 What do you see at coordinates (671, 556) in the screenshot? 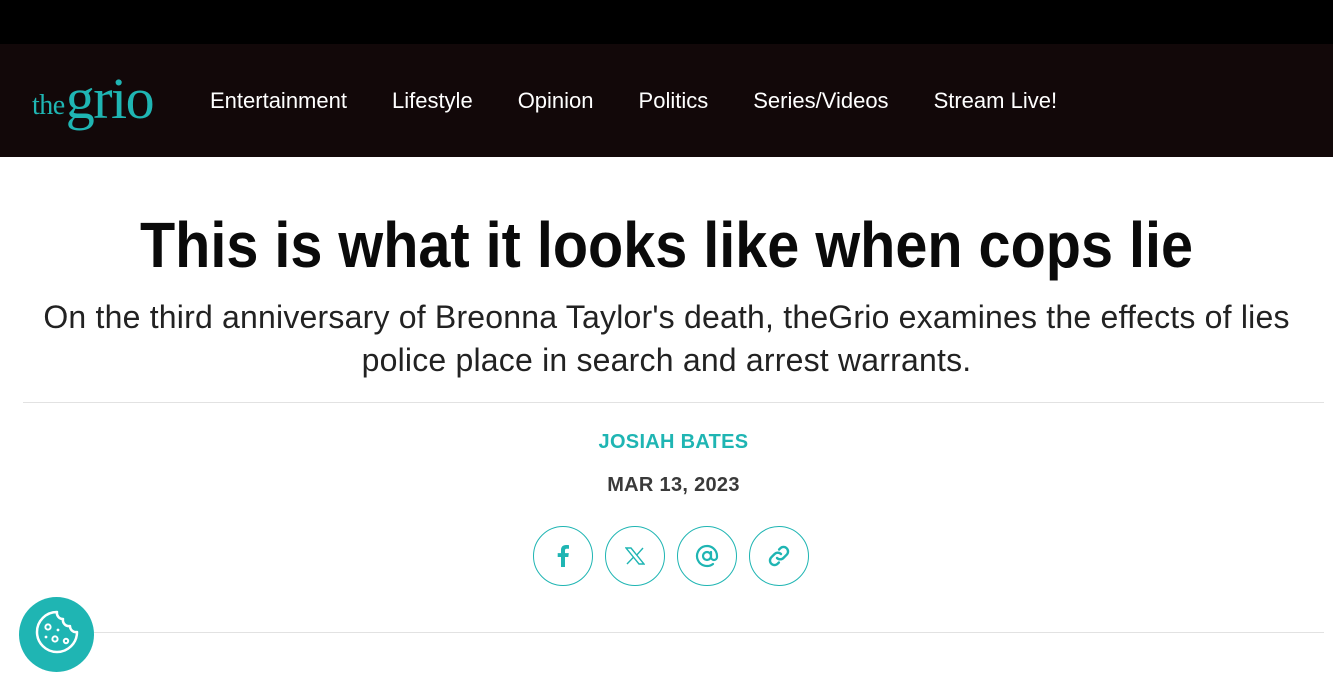
I see `share-buttons` at bounding box center [671, 556].